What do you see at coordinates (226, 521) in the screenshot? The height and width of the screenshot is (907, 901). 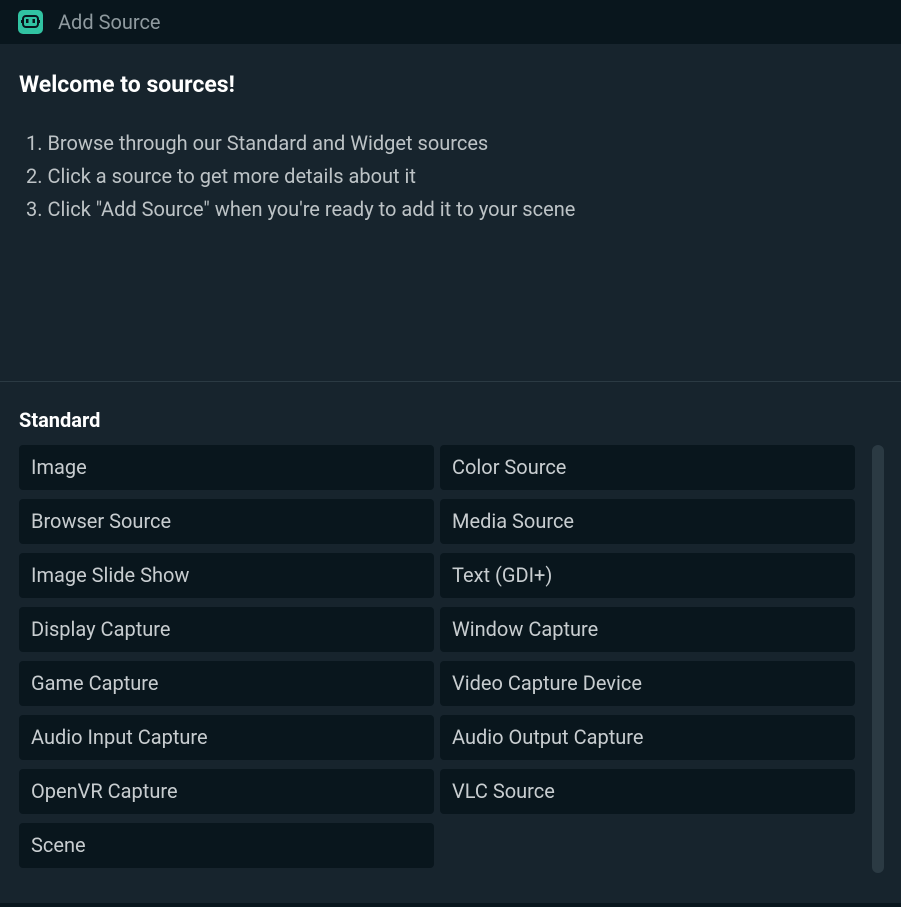 I see `source-browser-source-button: Browser Source` at bounding box center [226, 521].